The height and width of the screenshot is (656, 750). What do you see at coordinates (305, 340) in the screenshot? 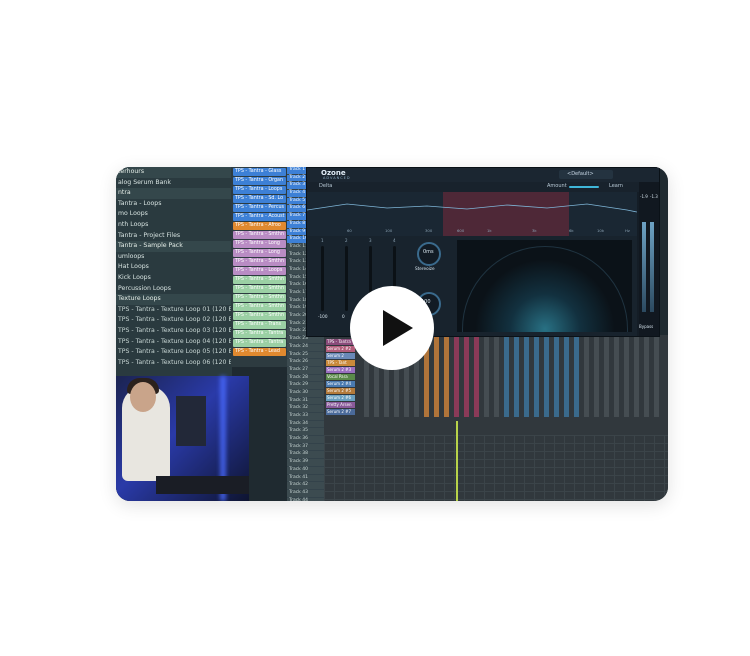
I see `track-label: Track 23` at bounding box center [305, 340].